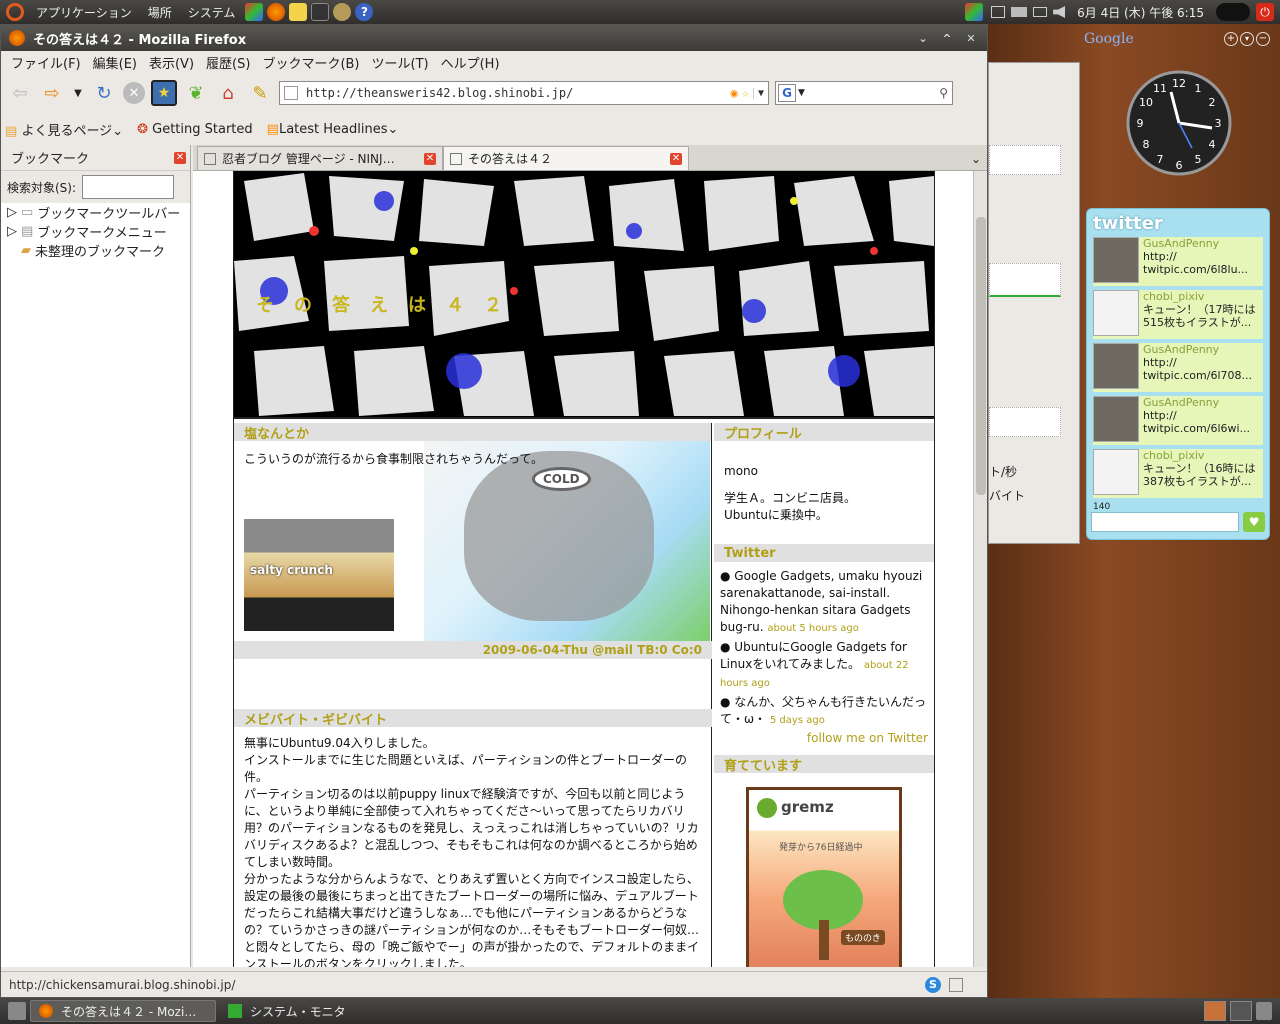 Image resolution: width=1280 pixels, height=1024 pixels. What do you see at coordinates (801, 93) in the screenshot?
I see `search-engine-dropdown-icon: ▼` at bounding box center [801, 93].